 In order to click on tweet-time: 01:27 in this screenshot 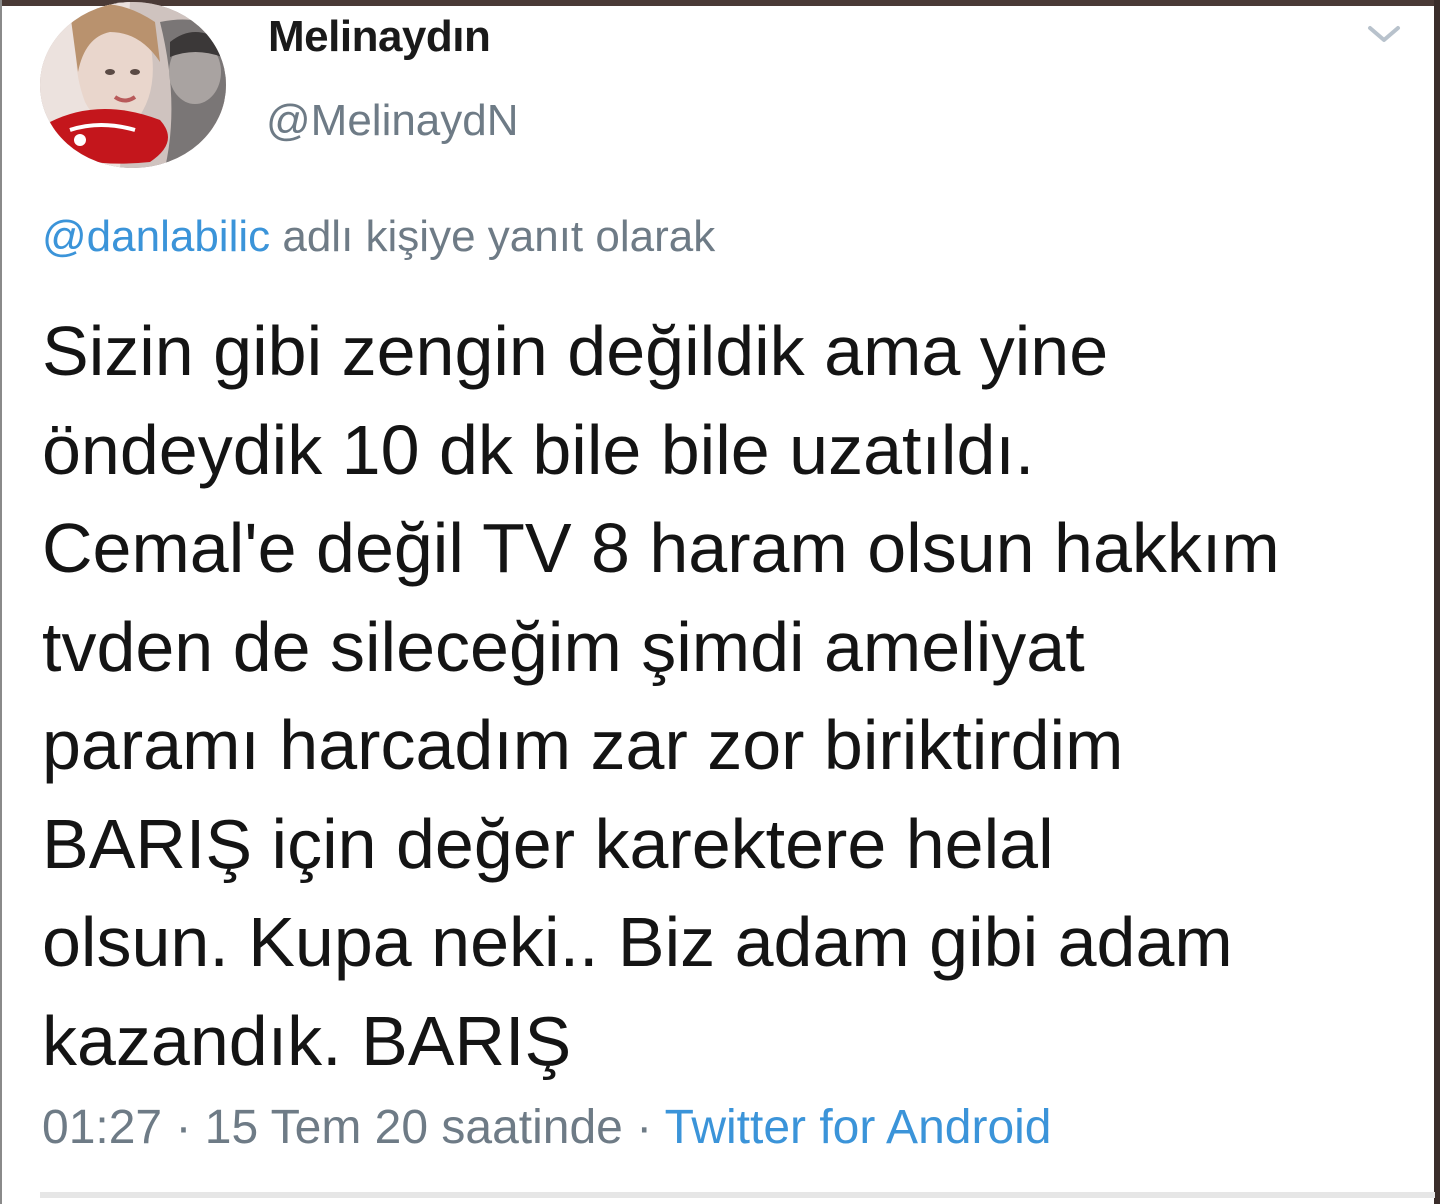, I will do `click(102, 1127)`.